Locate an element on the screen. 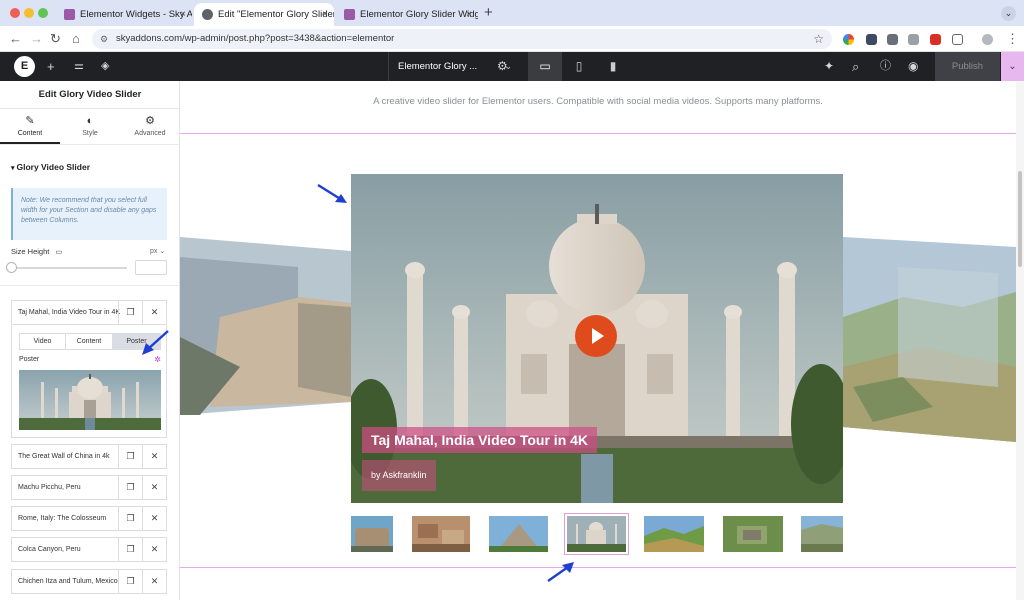 This screenshot has width=1024, height=600. ruins-thumbnail-image is located at coordinates (753, 534).